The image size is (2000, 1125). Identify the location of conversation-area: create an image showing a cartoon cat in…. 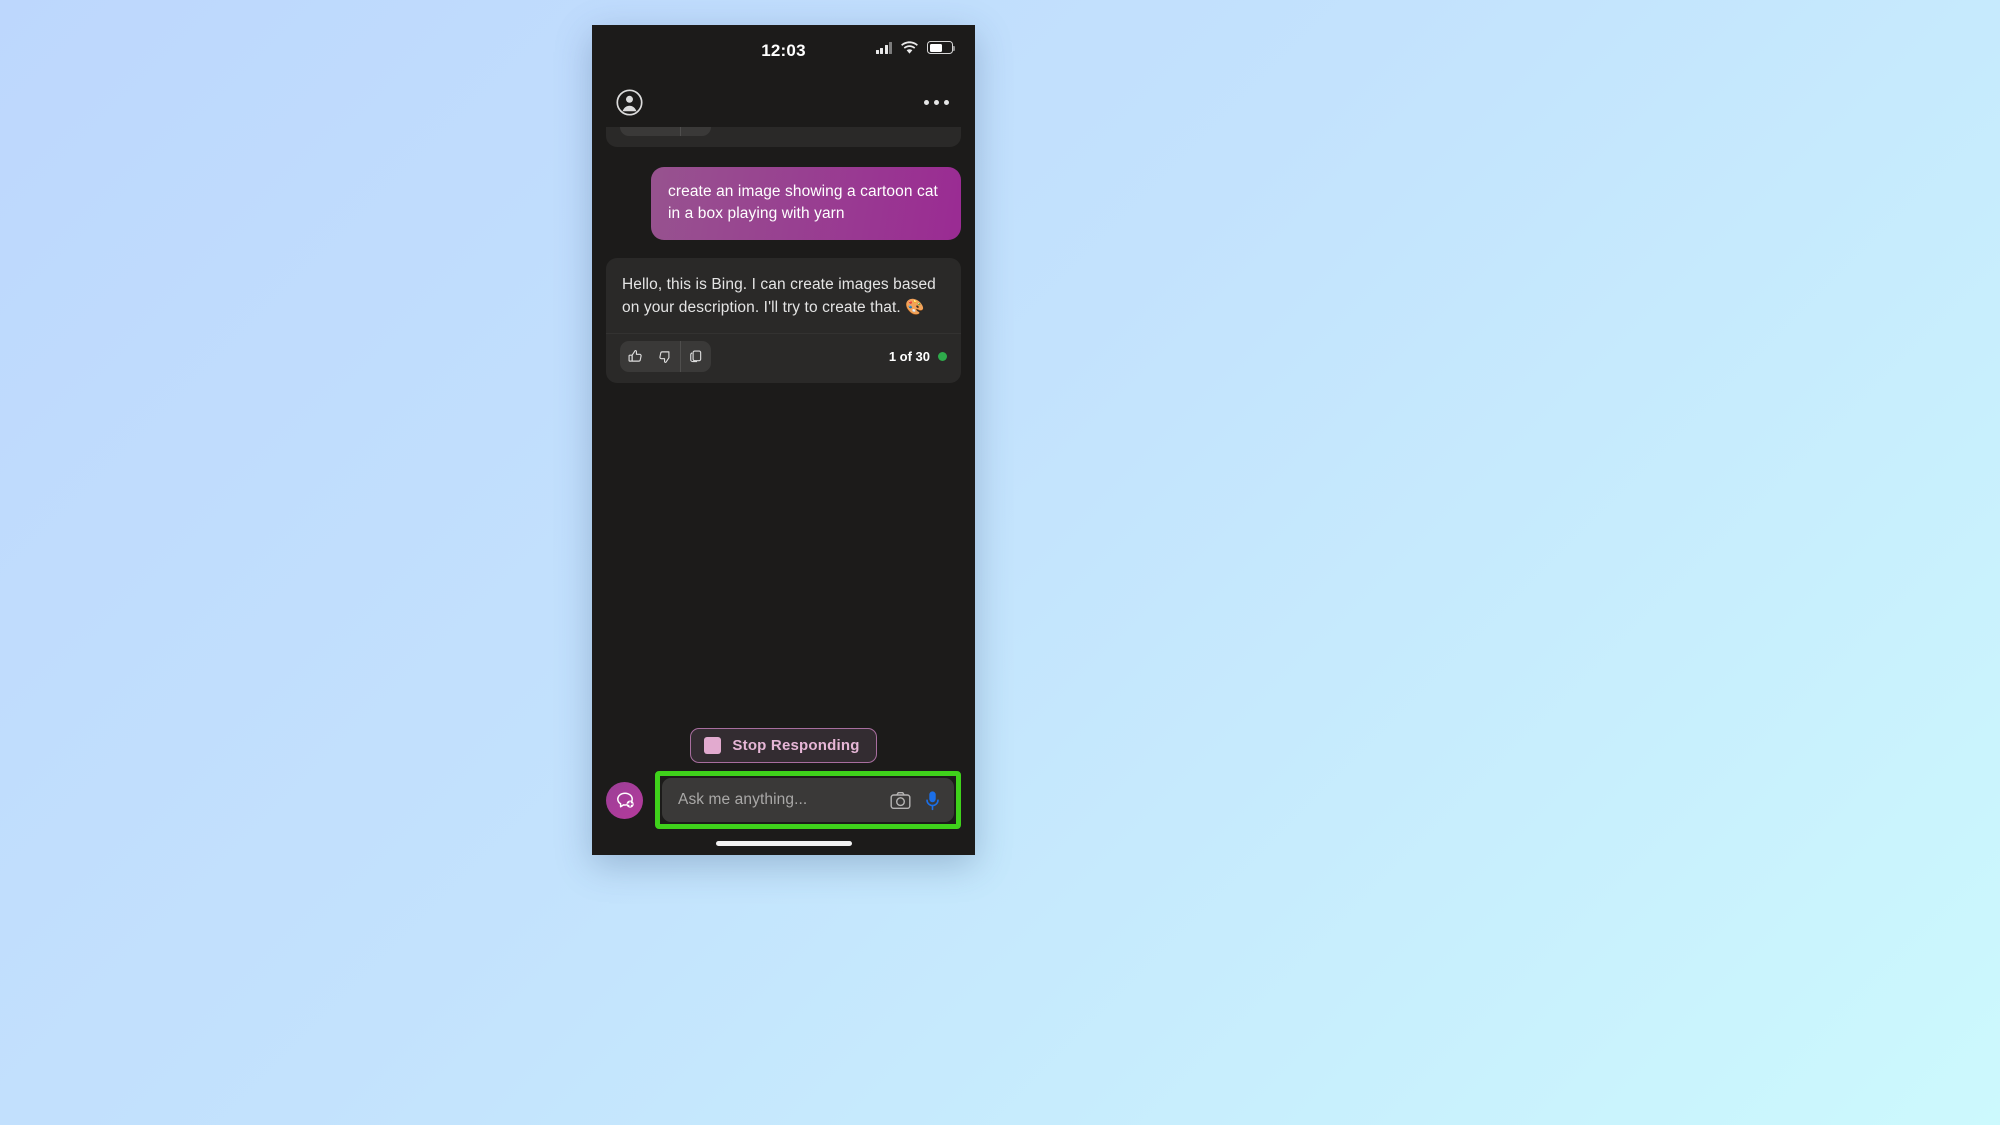
(783, 448).